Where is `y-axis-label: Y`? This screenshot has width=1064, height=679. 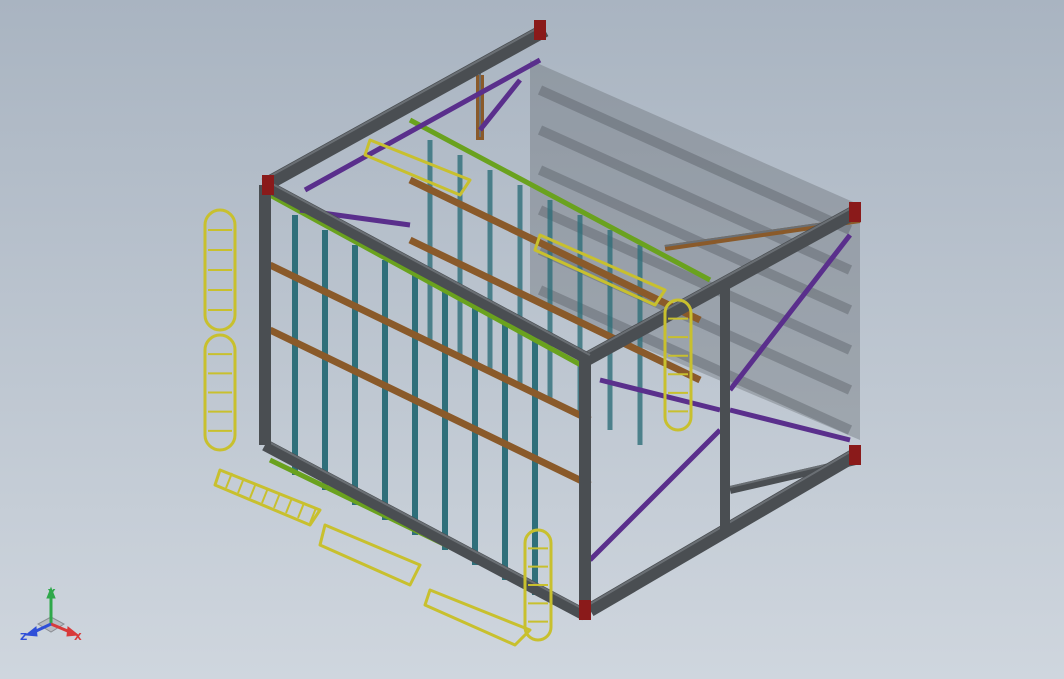 y-axis-label: Y is located at coordinates (51, 593).